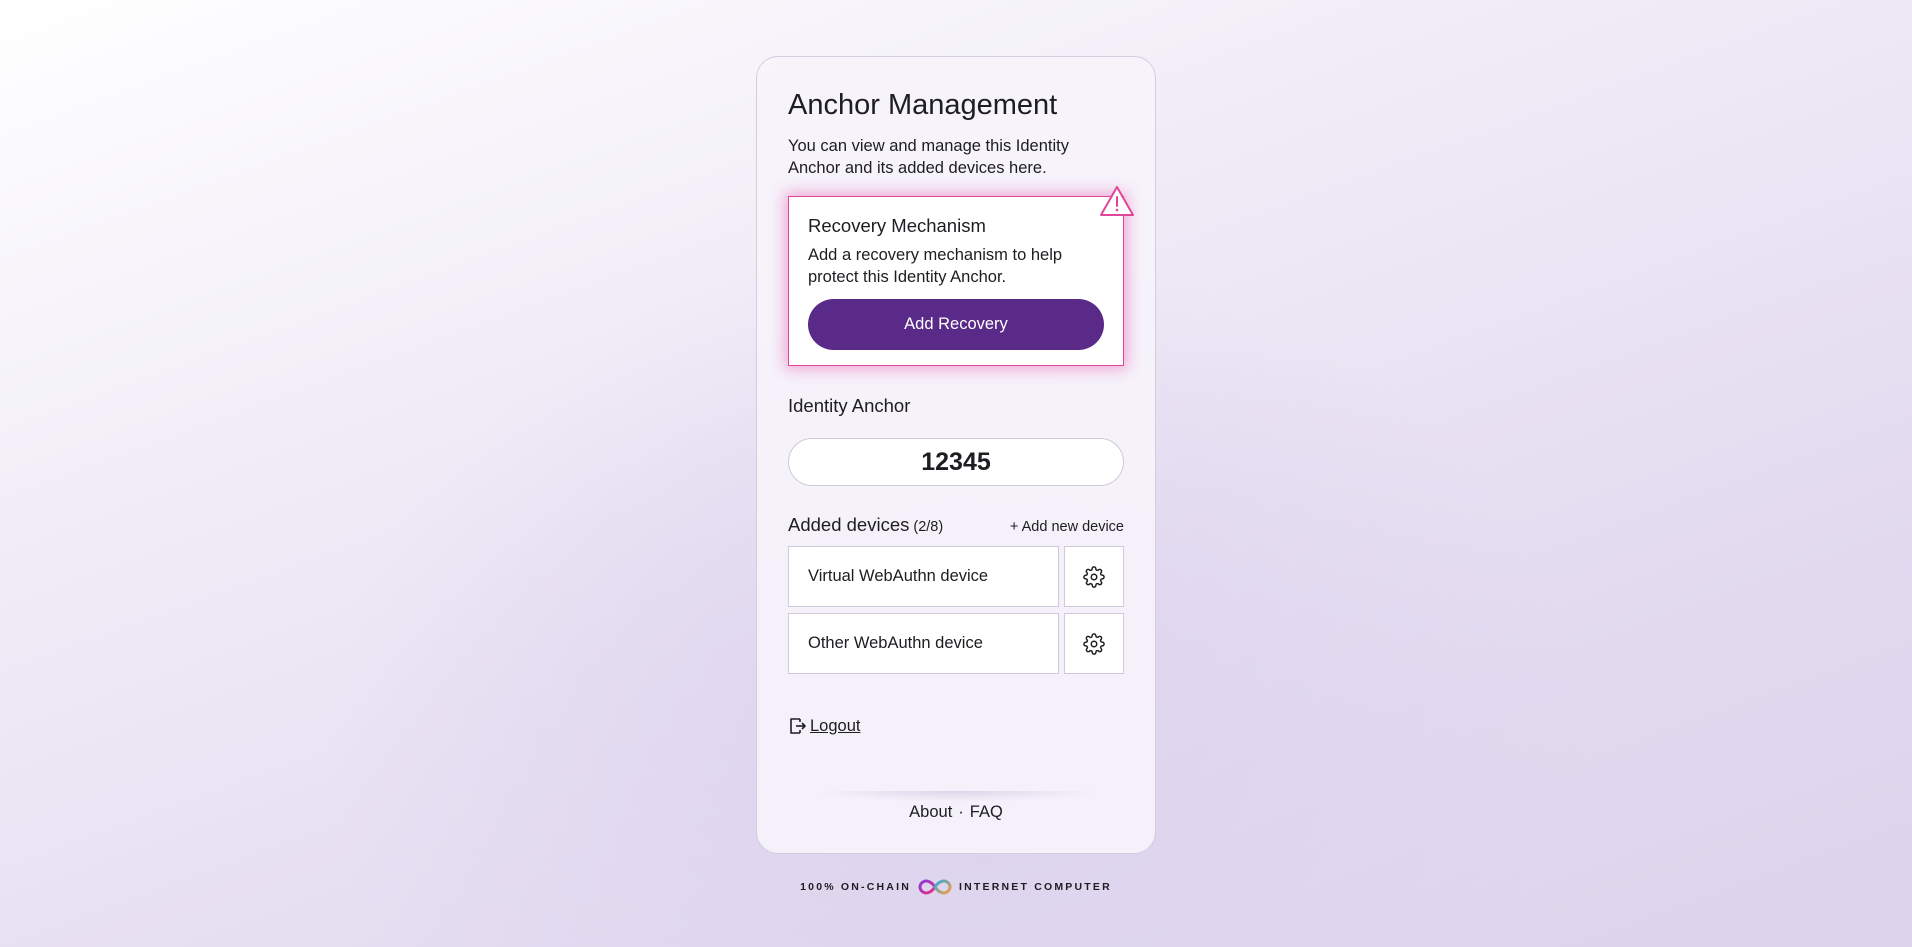  I want to click on add-recovery-button: Add Recovery, so click(956, 324).